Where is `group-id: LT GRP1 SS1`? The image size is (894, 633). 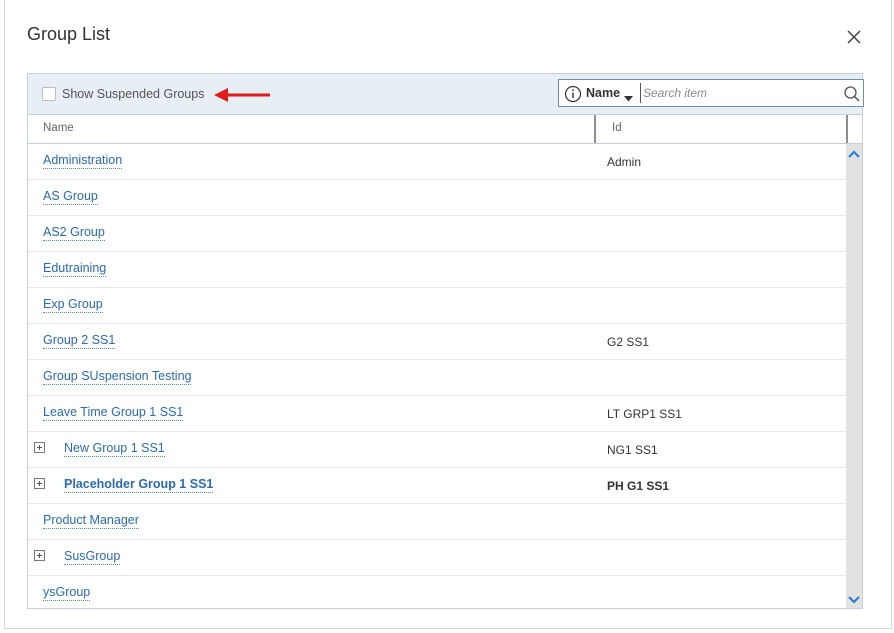
group-id: LT GRP1 SS1 is located at coordinates (644, 414).